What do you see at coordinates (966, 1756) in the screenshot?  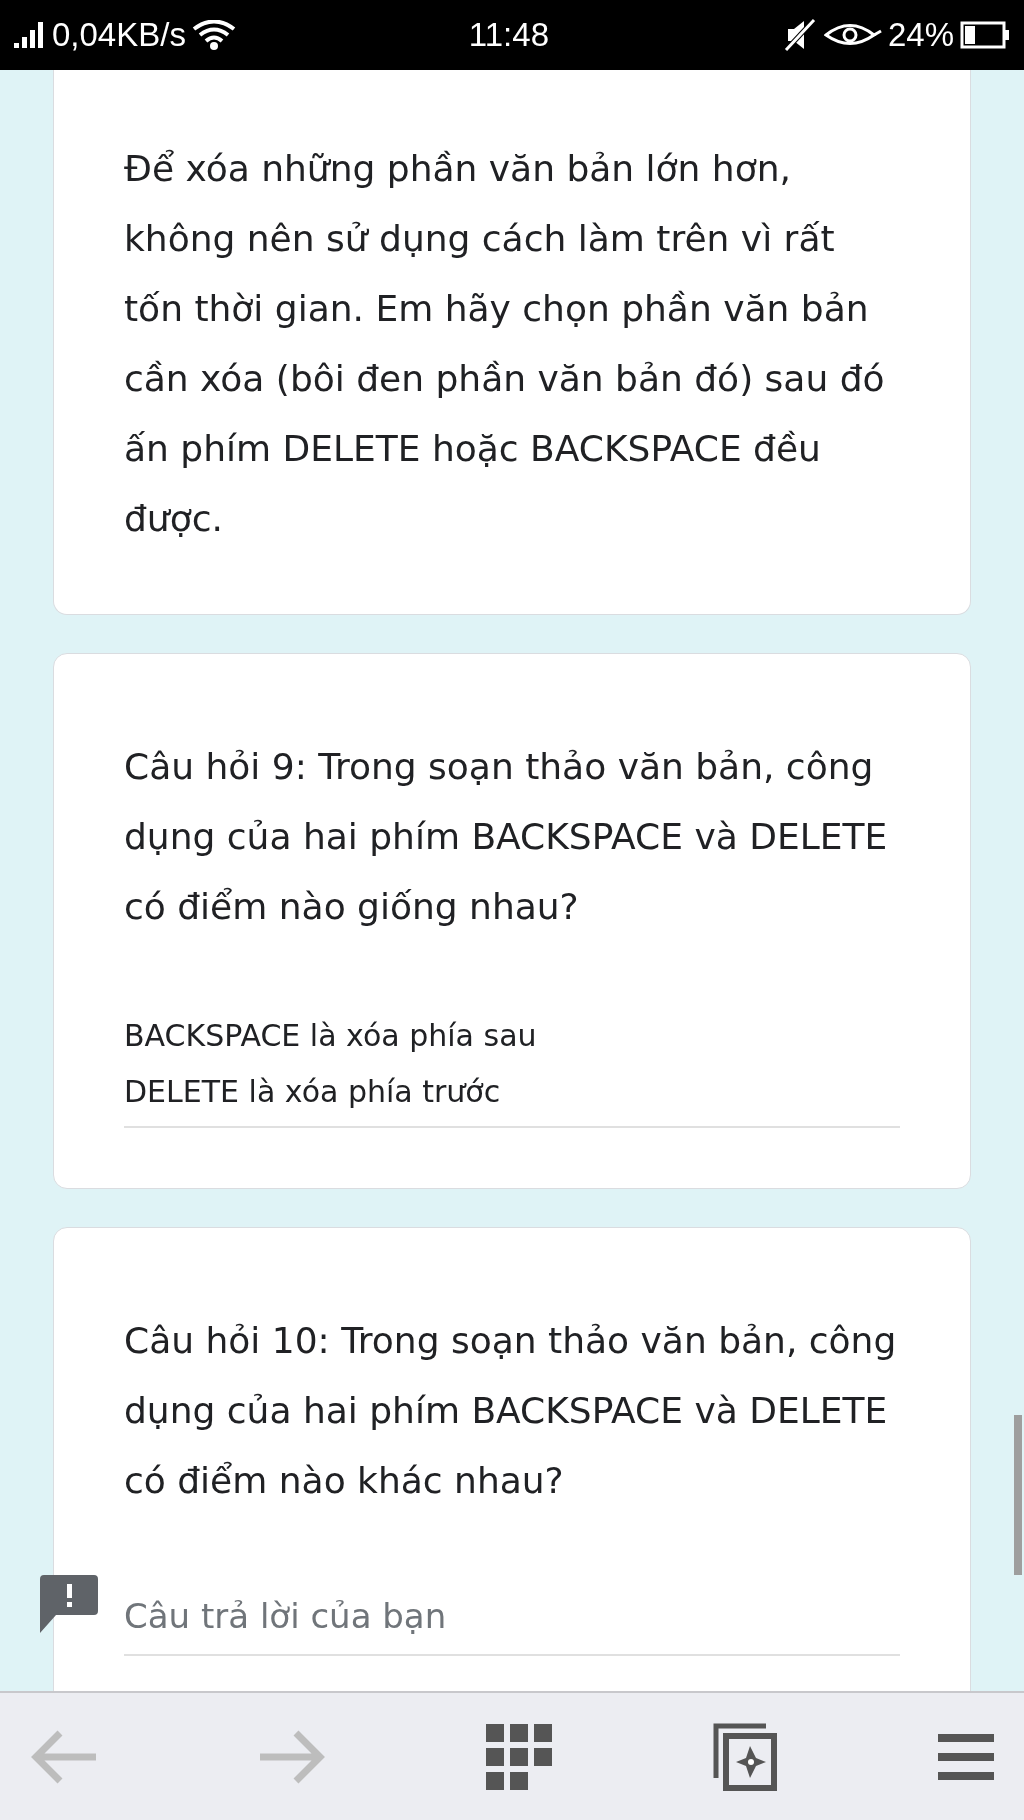 I see `menu-icon` at bounding box center [966, 1756].